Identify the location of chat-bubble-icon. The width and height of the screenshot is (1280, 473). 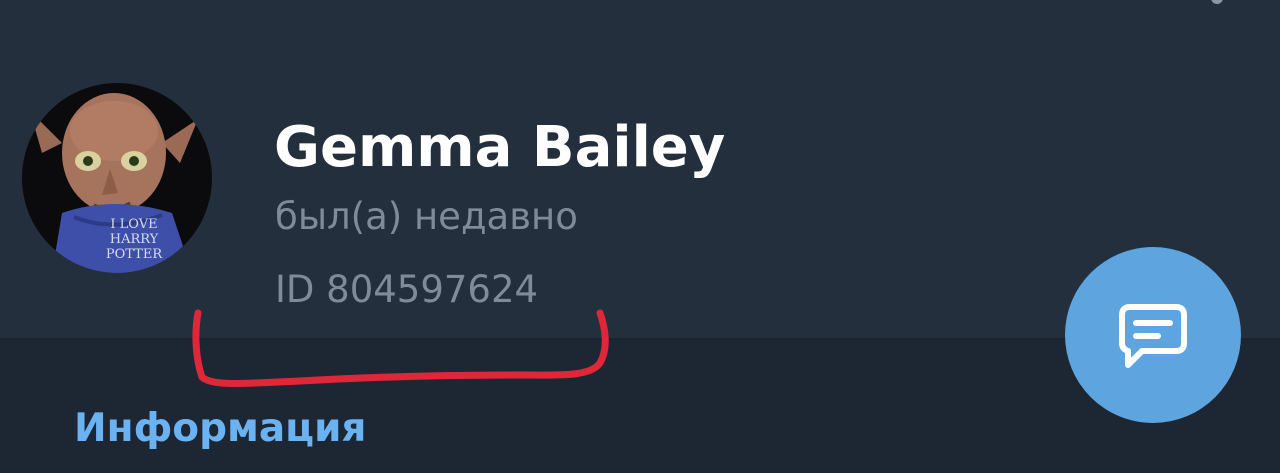
(1153, 336).